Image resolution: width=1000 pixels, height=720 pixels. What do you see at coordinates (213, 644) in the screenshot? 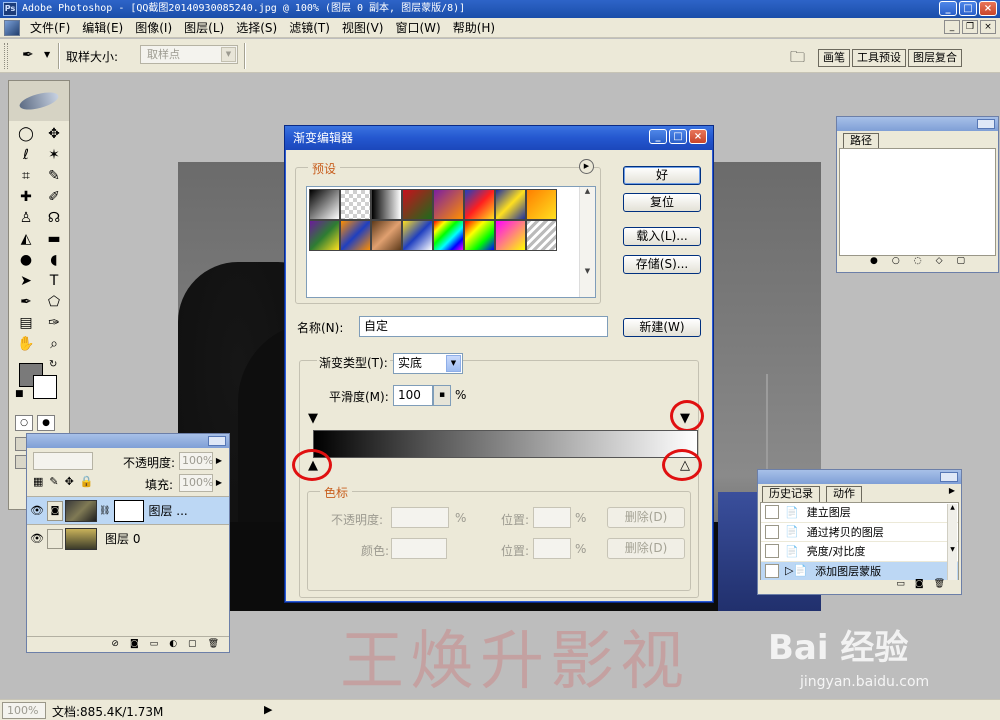
I see `trash-icon: 🗑` at bounding box center [213, 644].